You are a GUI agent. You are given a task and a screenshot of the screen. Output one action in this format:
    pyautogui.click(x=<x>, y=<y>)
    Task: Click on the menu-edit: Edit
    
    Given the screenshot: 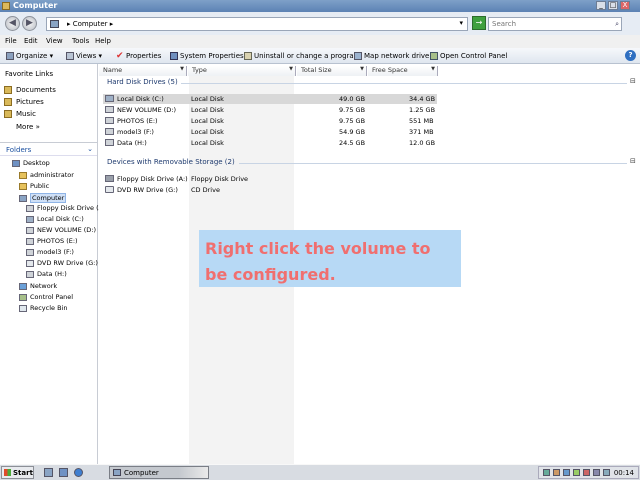 What is the action you would take?
    pyautogui.click(x=31, y=41)
    